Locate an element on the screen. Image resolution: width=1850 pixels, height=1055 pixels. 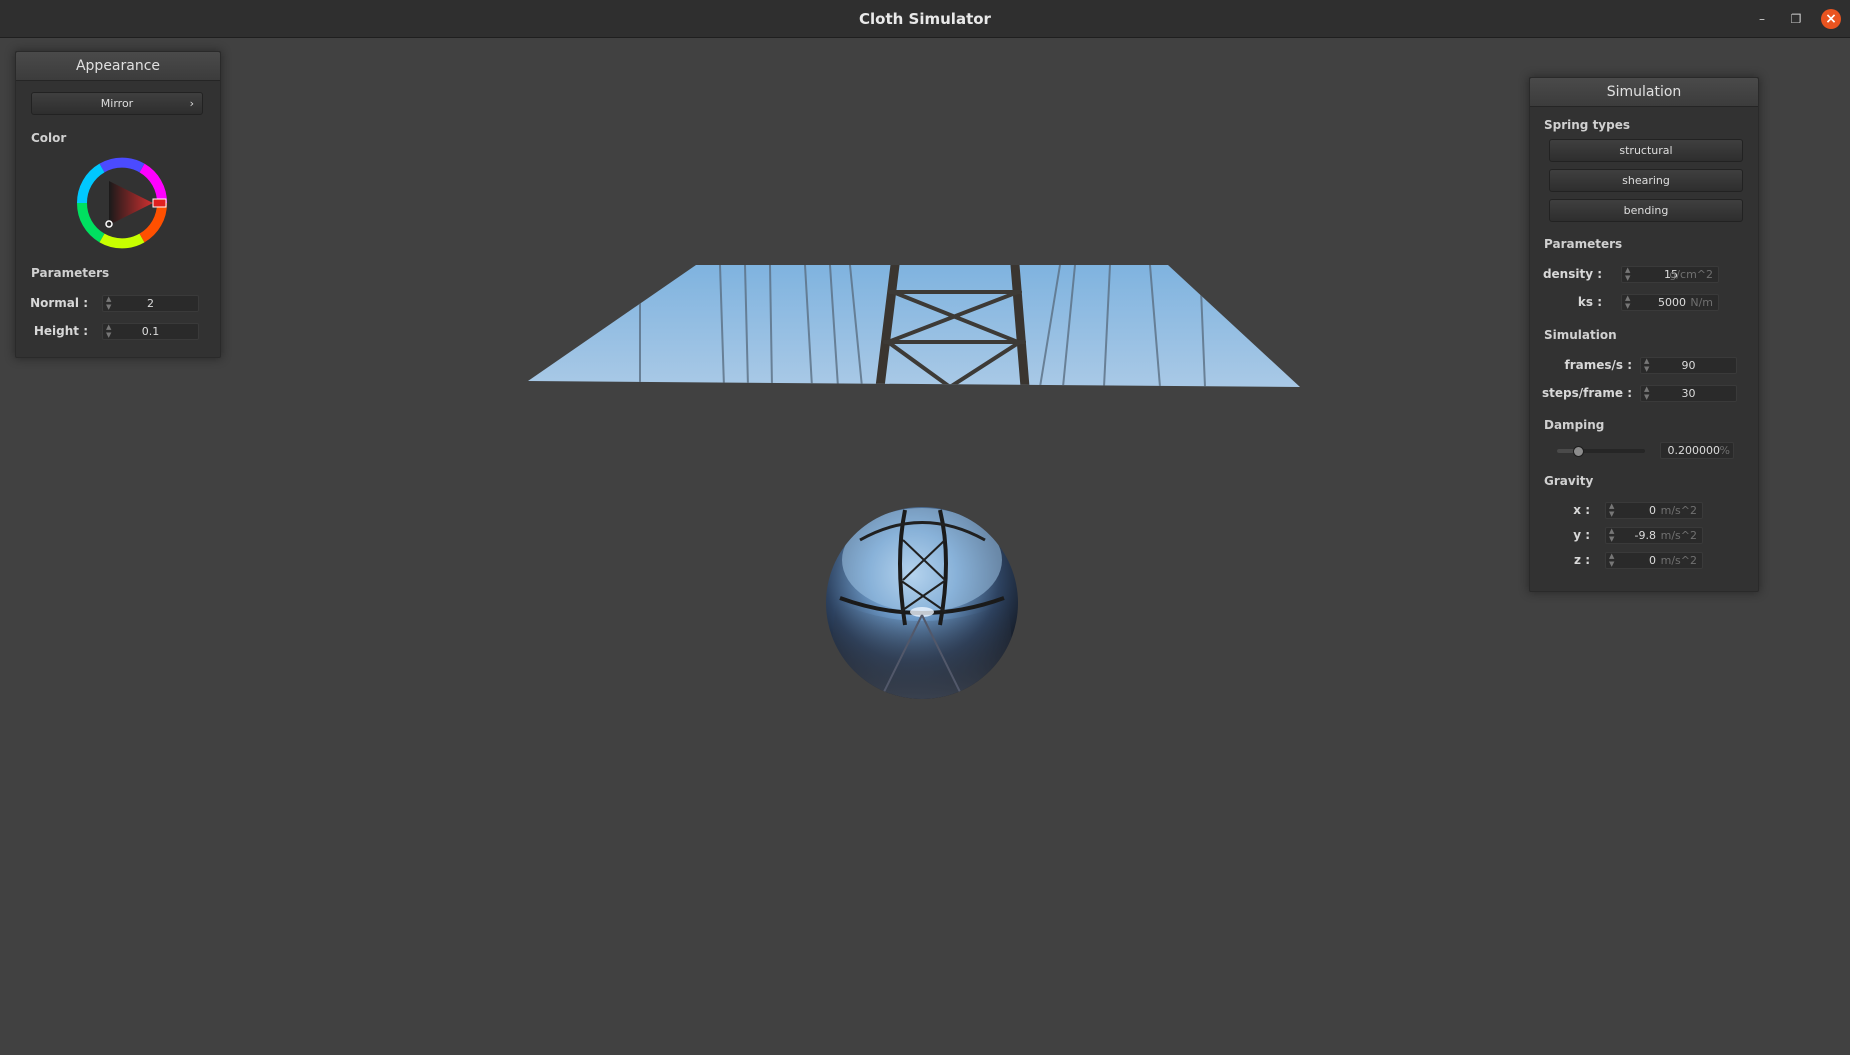
normal-input: ▲ ▼ 2 is located at coordinates (150, 303).